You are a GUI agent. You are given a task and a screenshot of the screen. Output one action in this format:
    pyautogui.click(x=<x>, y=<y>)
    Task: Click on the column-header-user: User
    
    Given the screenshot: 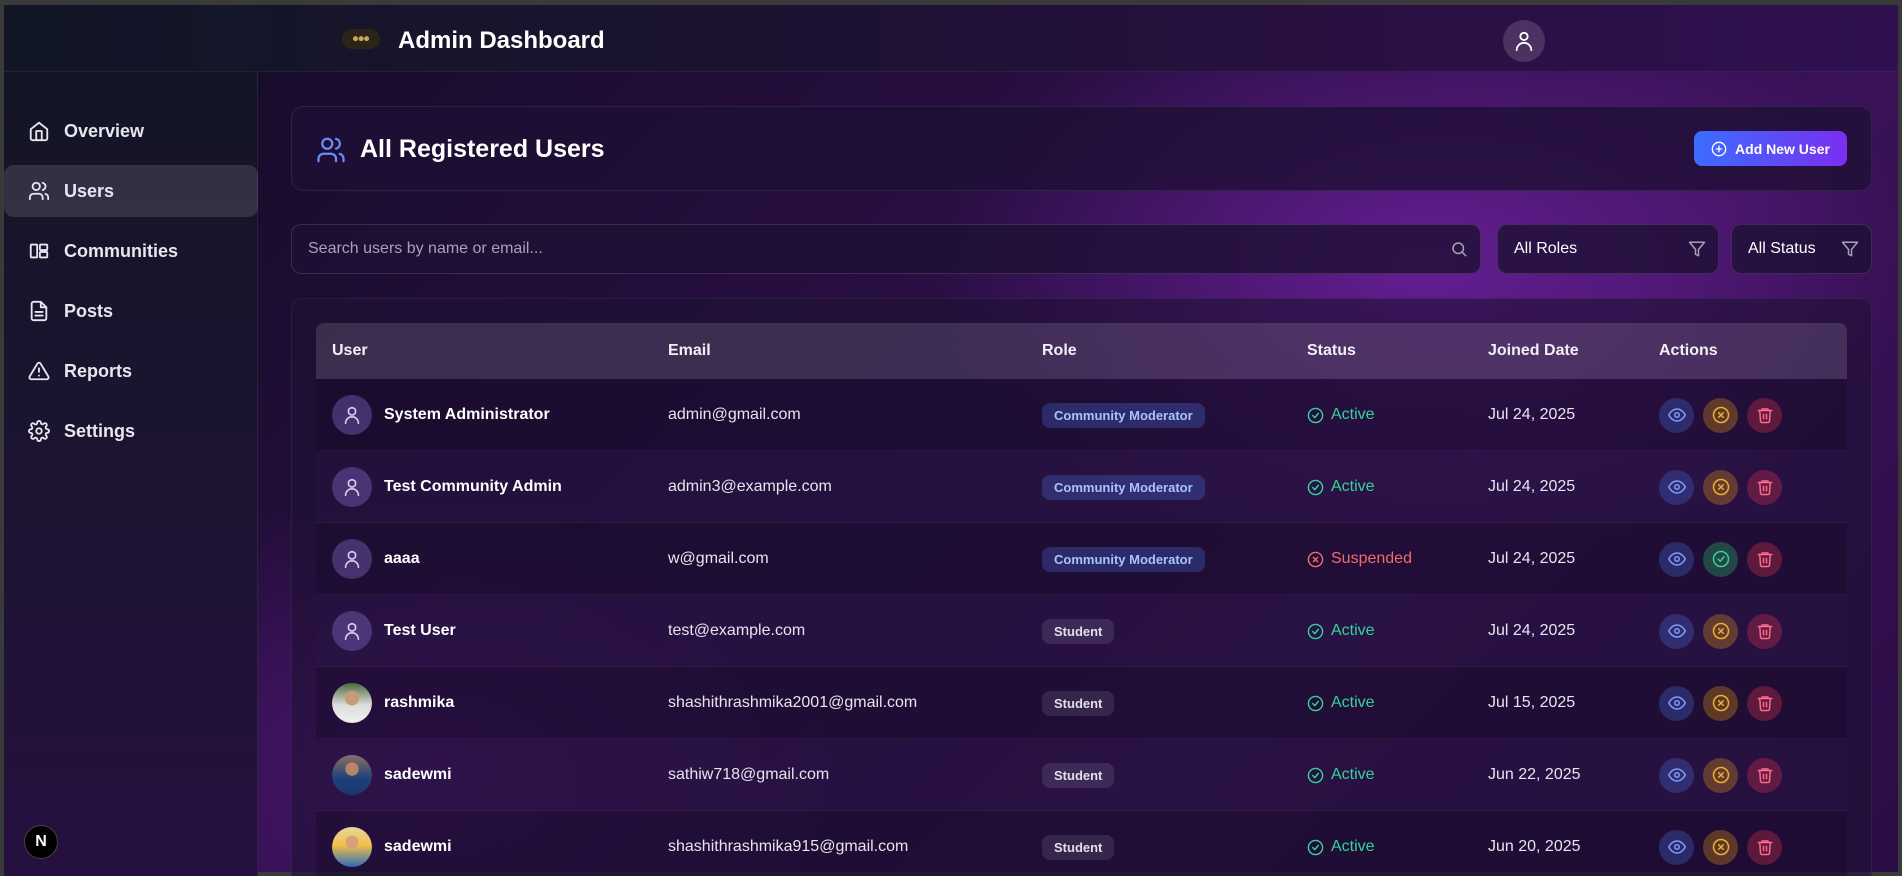 What is the action you would take?
    pyautogui.click(x=350, y=351)
    